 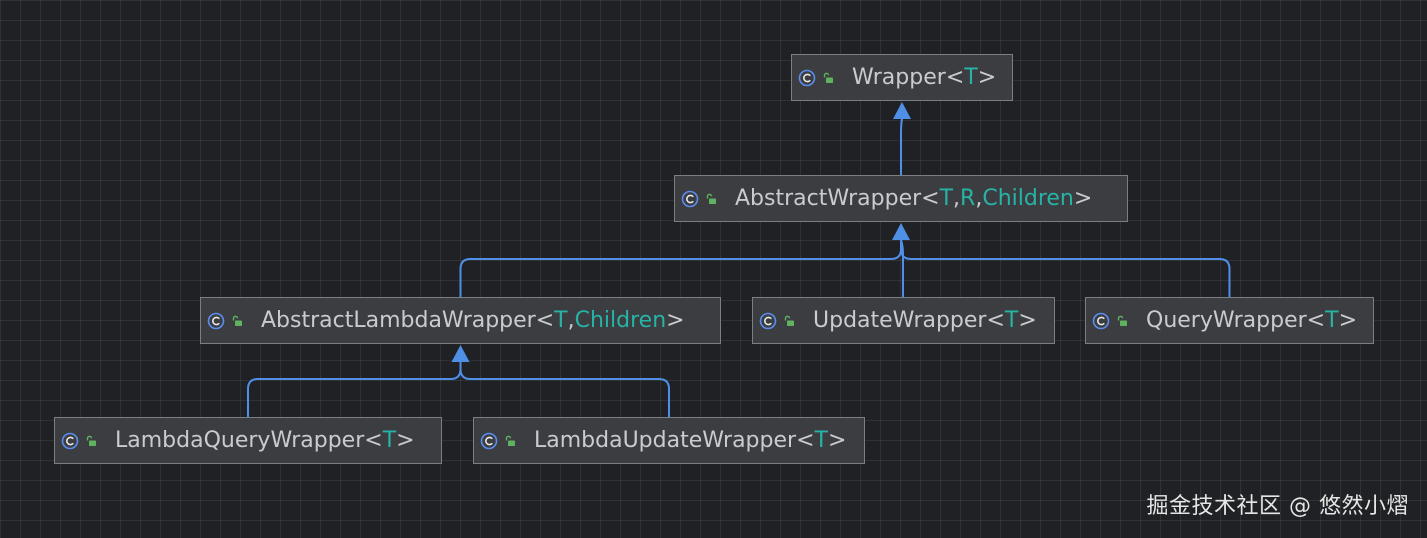 What do you see at coordinates (240, 440) in the screenshot?
I see `class-name: LambdaQueryWrapper` at bounding box center [240, 440].